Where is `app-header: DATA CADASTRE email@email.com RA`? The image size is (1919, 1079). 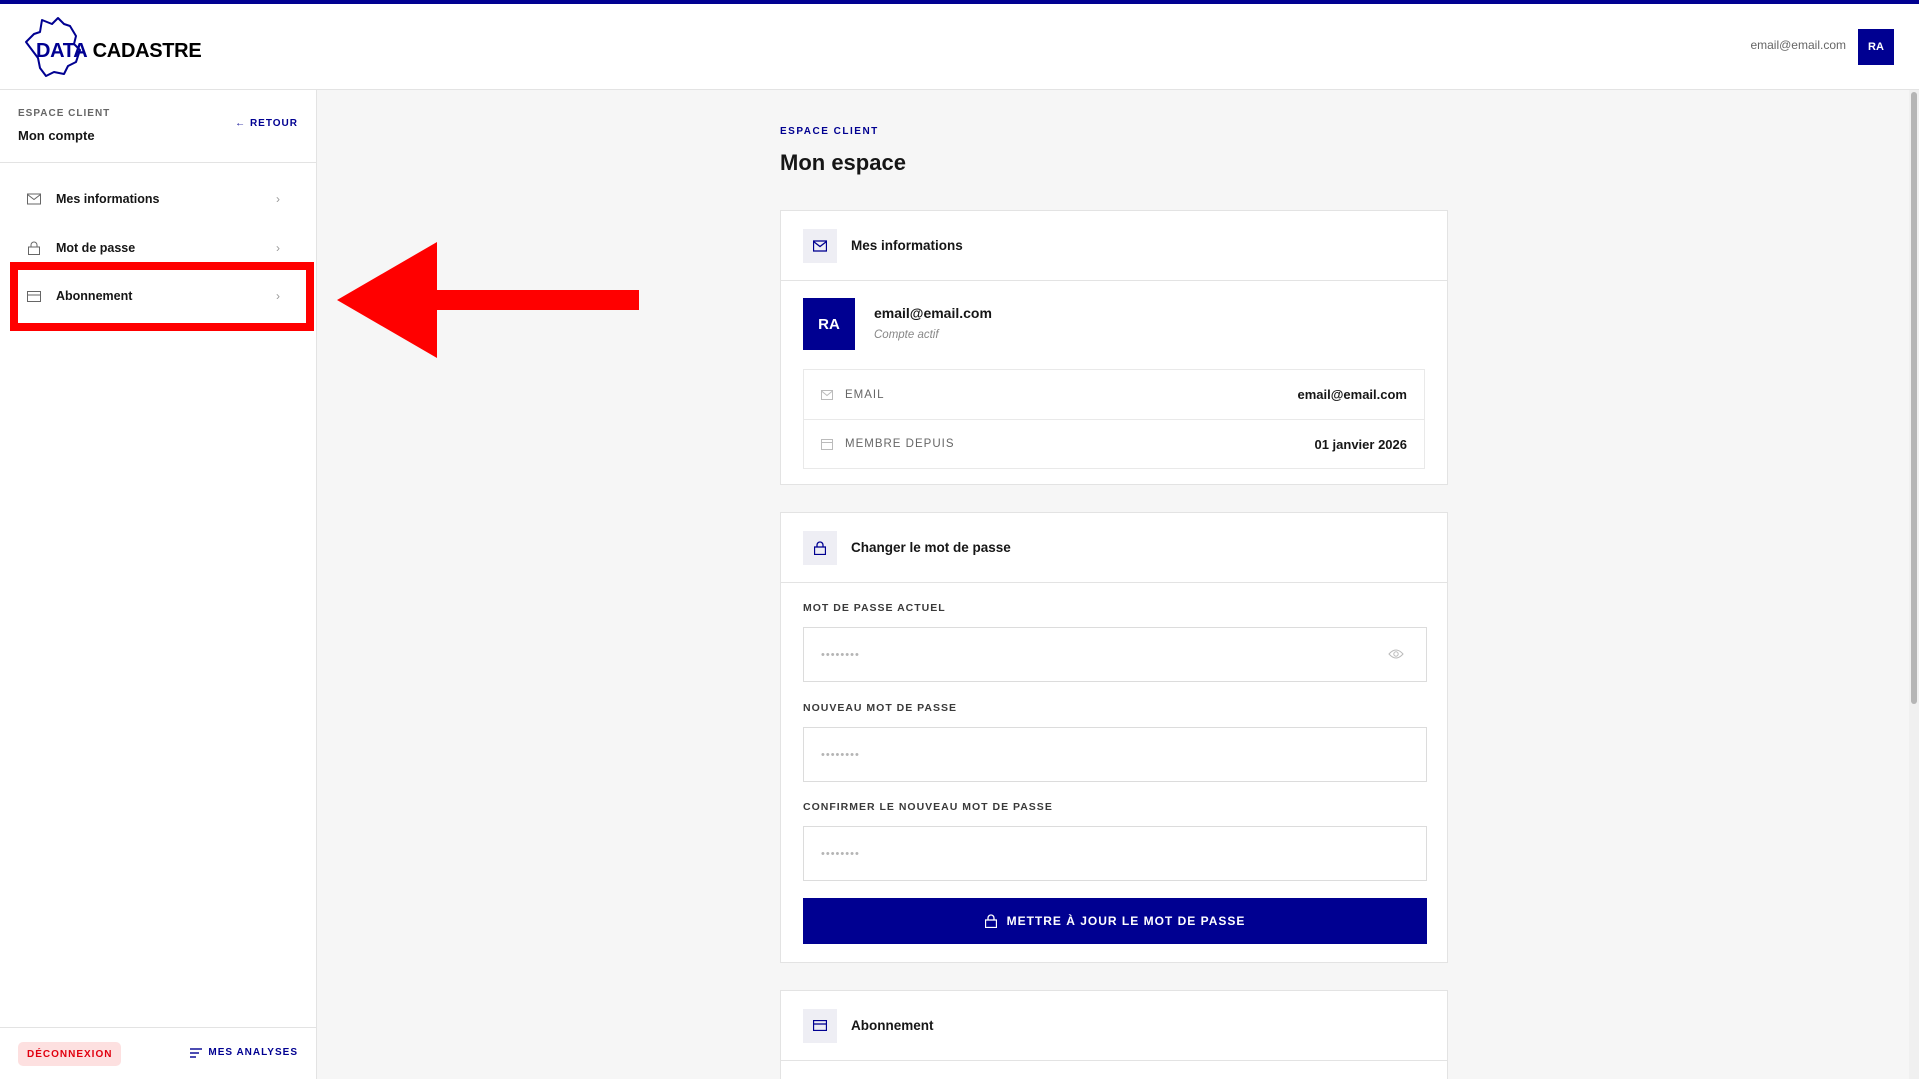
app-header: DATA CADASTRE email@email.com RA is located at coordinates (959, 47).